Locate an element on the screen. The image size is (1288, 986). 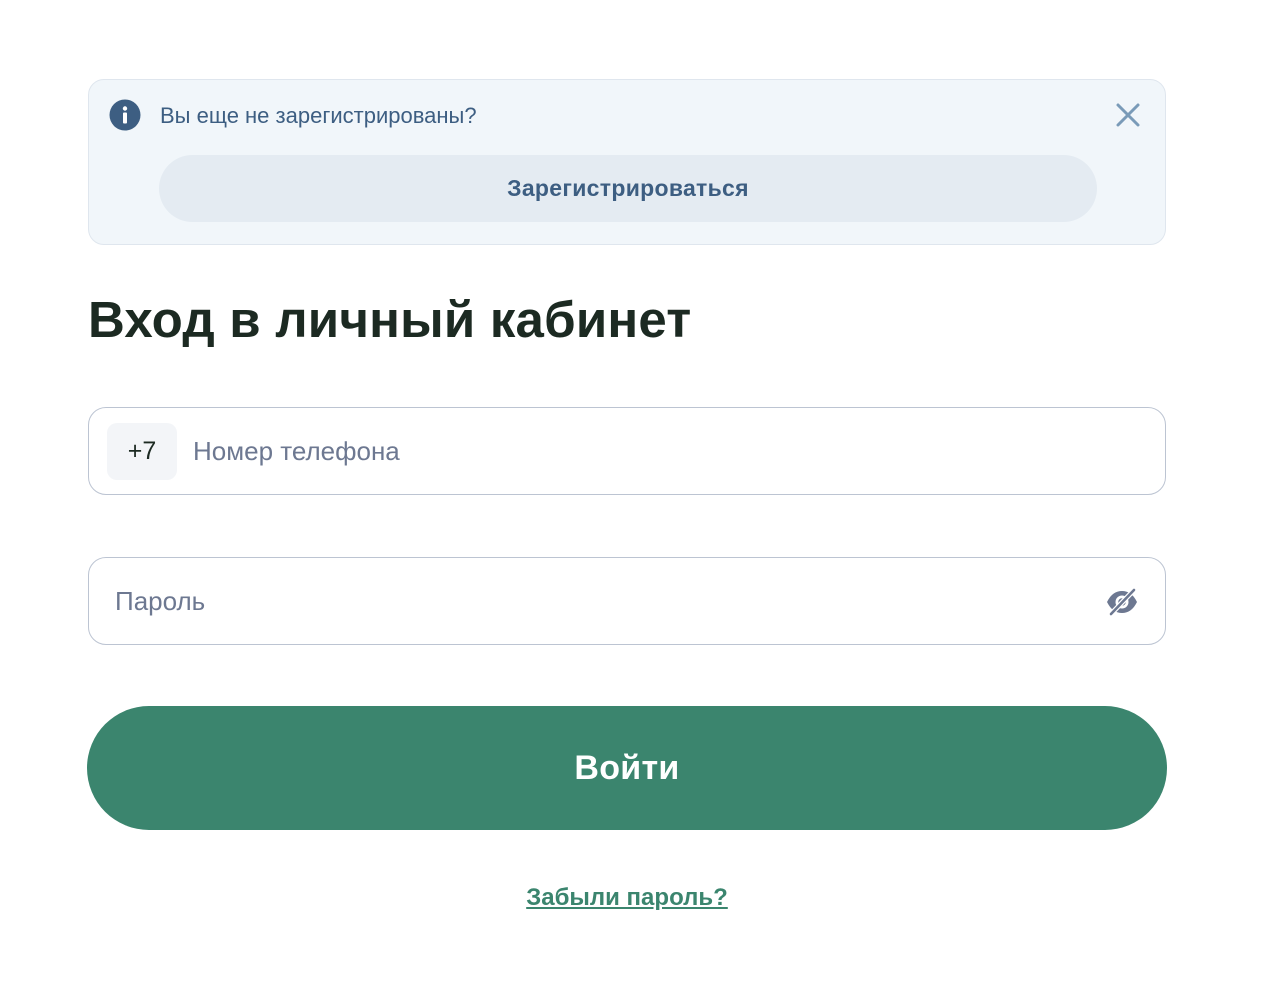
page-title: Вход в личный кабинет is located at coordinates (390, 319).